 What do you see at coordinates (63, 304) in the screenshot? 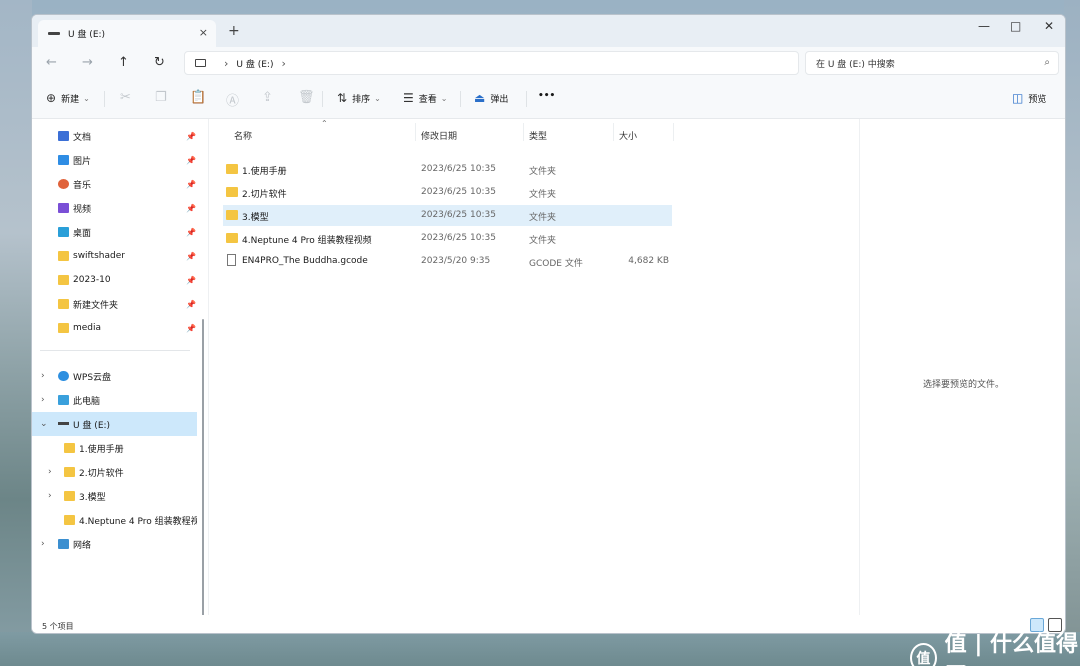
I see `folder-icon` at bounding box center [63, 304].